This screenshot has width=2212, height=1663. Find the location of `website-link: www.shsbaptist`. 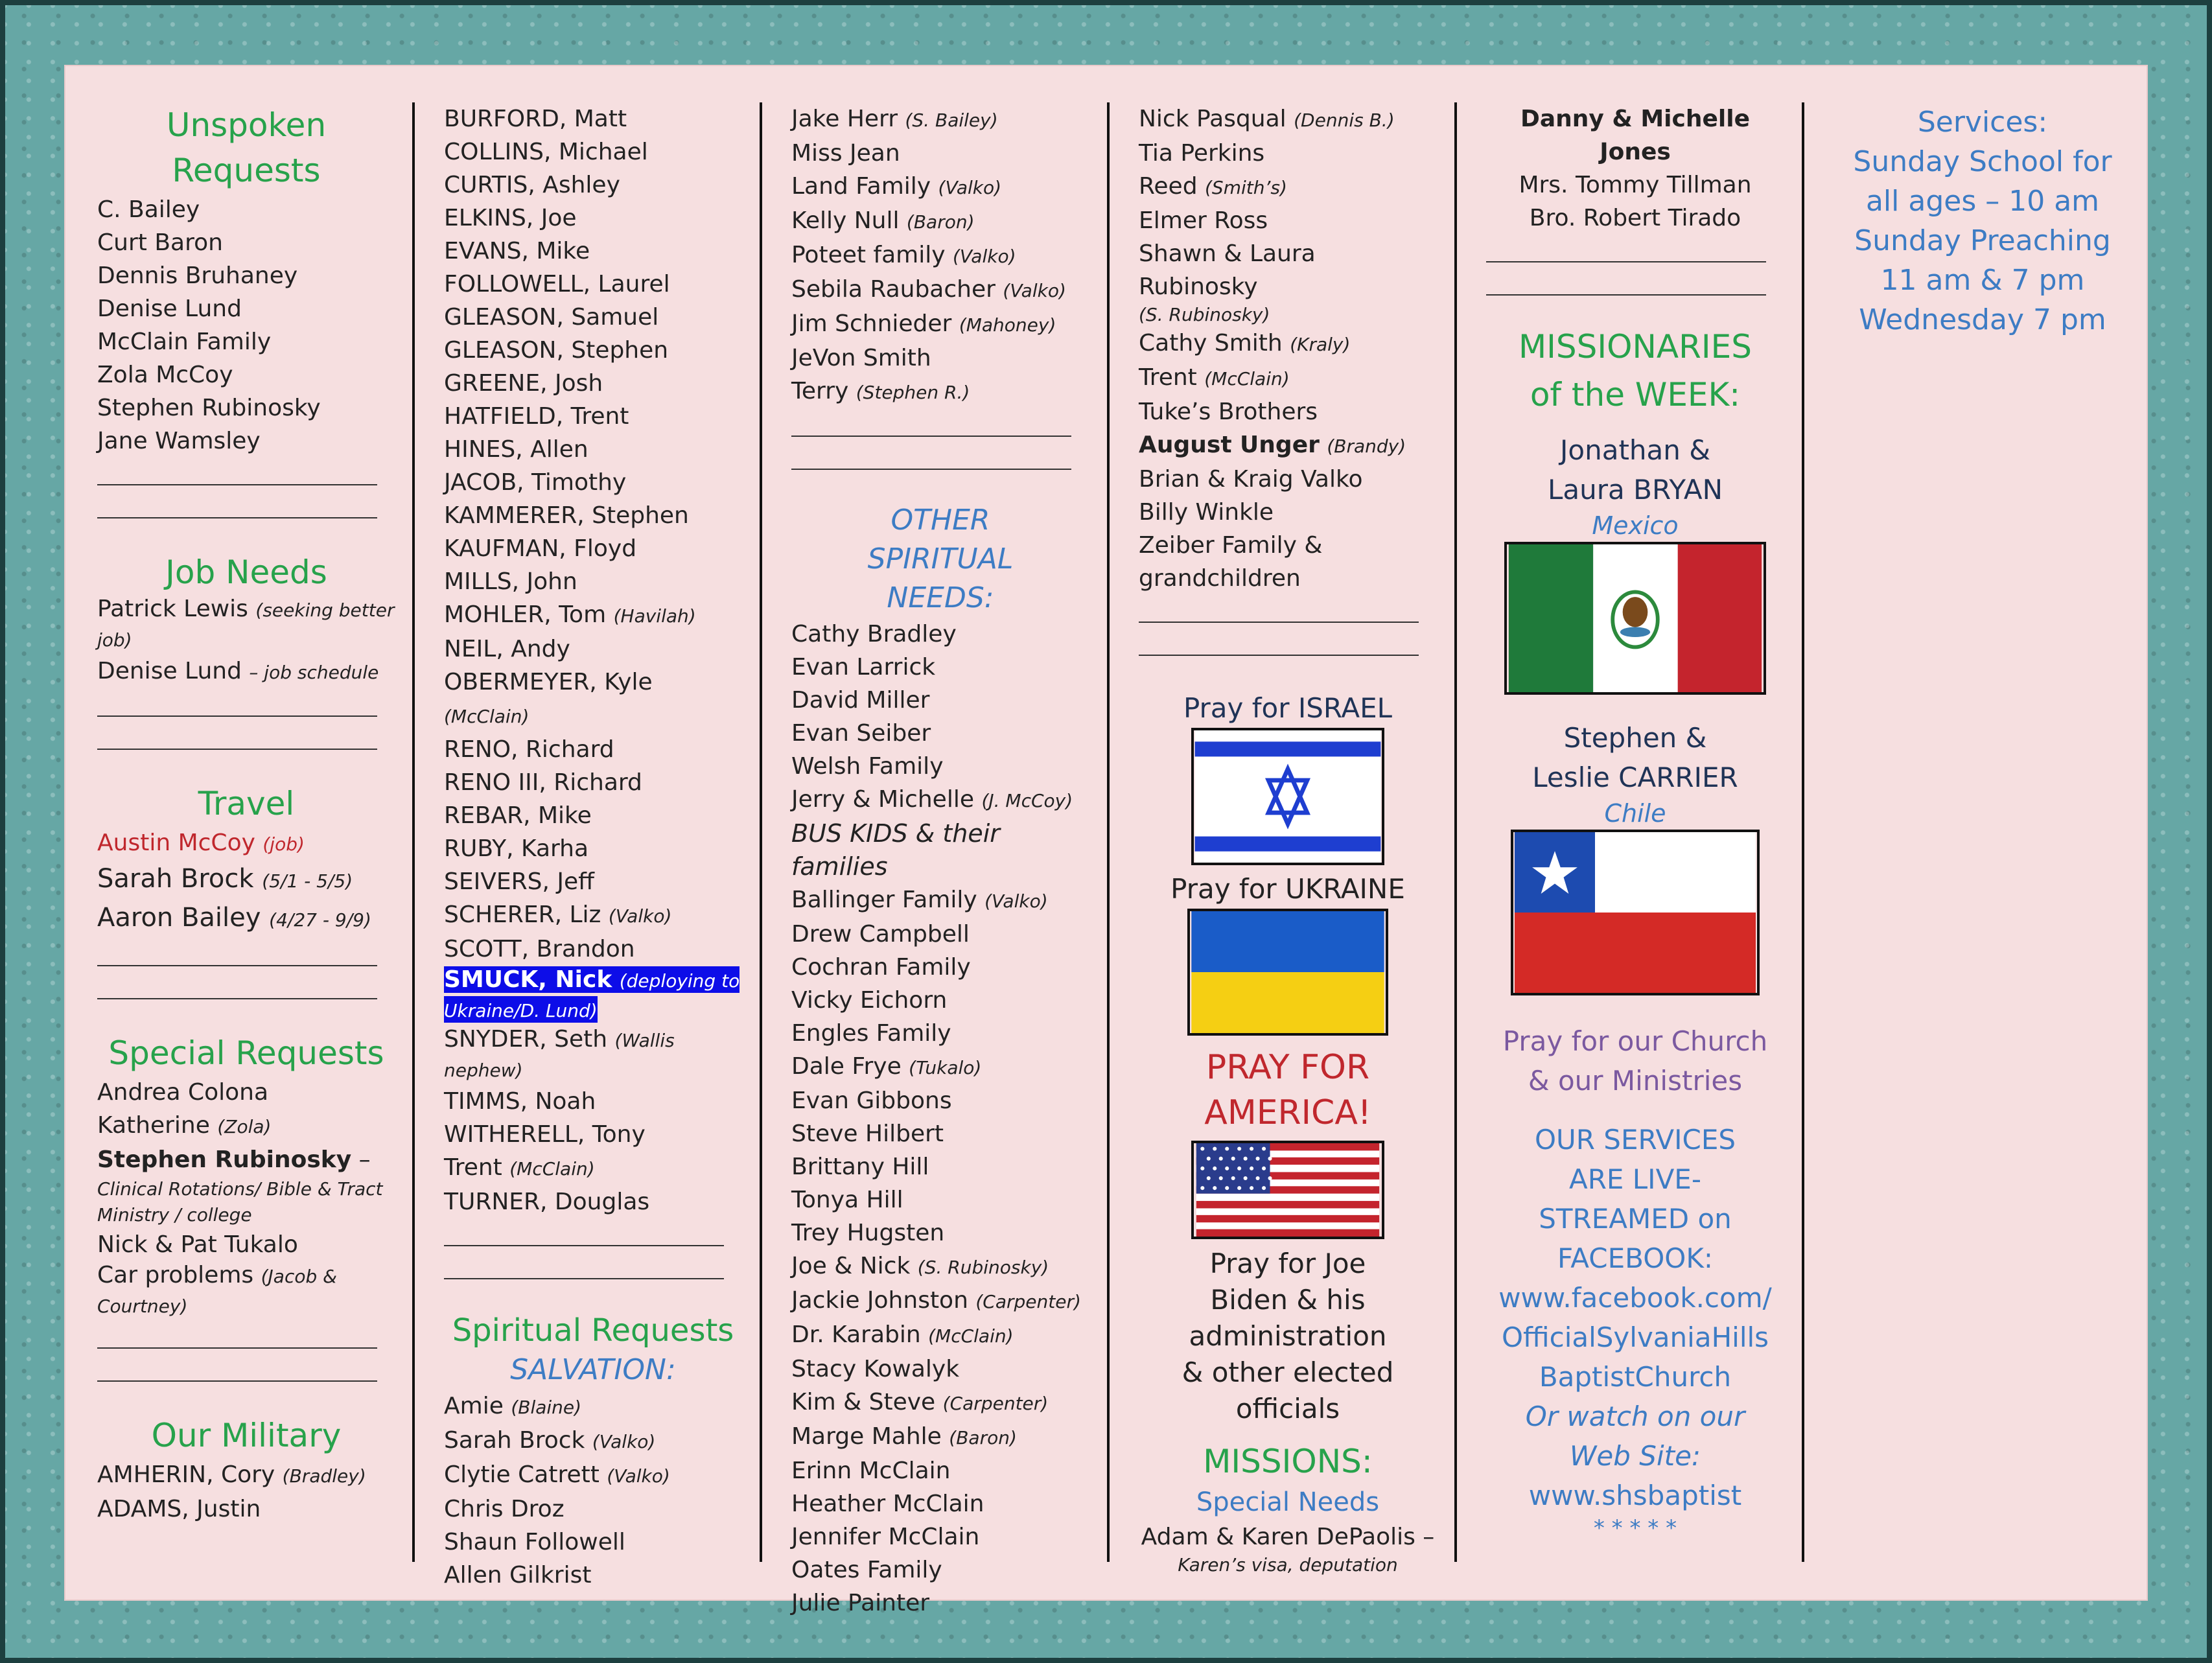

website-link: www.shsbaptist is located at coordinates (1635, 1496).